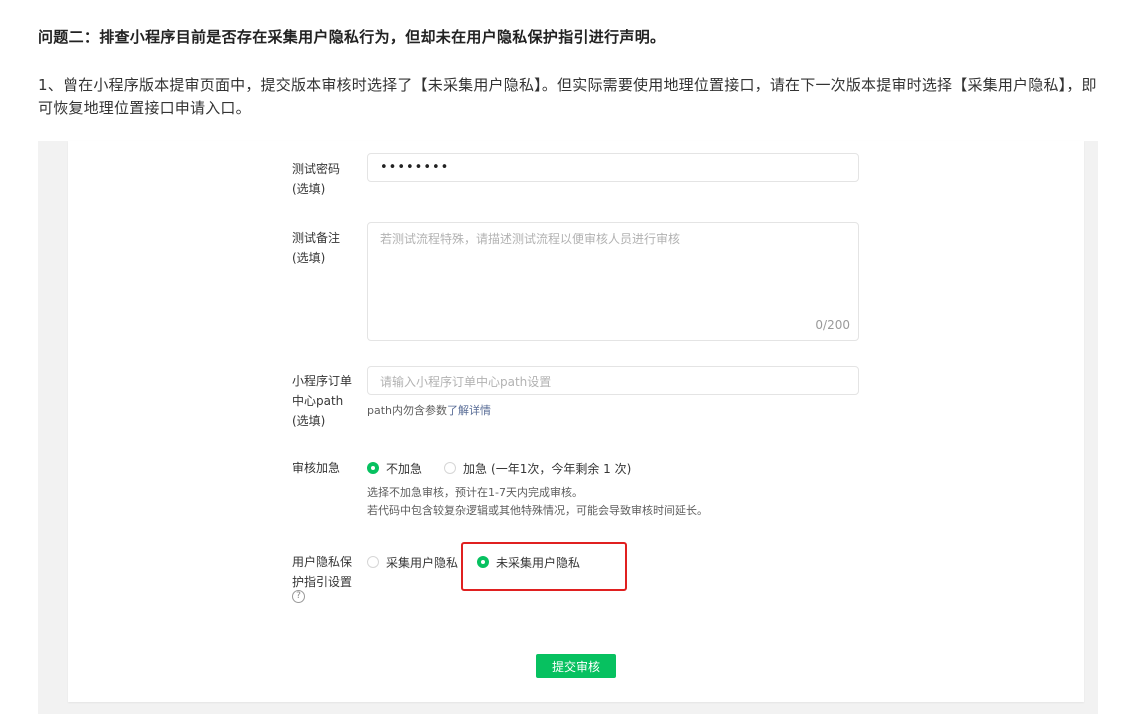  What do you see at coordinates (407, 410) in the screenshot?
I see `order-path-hint-text: path内勿含参数` at bounding box center [407, 410].